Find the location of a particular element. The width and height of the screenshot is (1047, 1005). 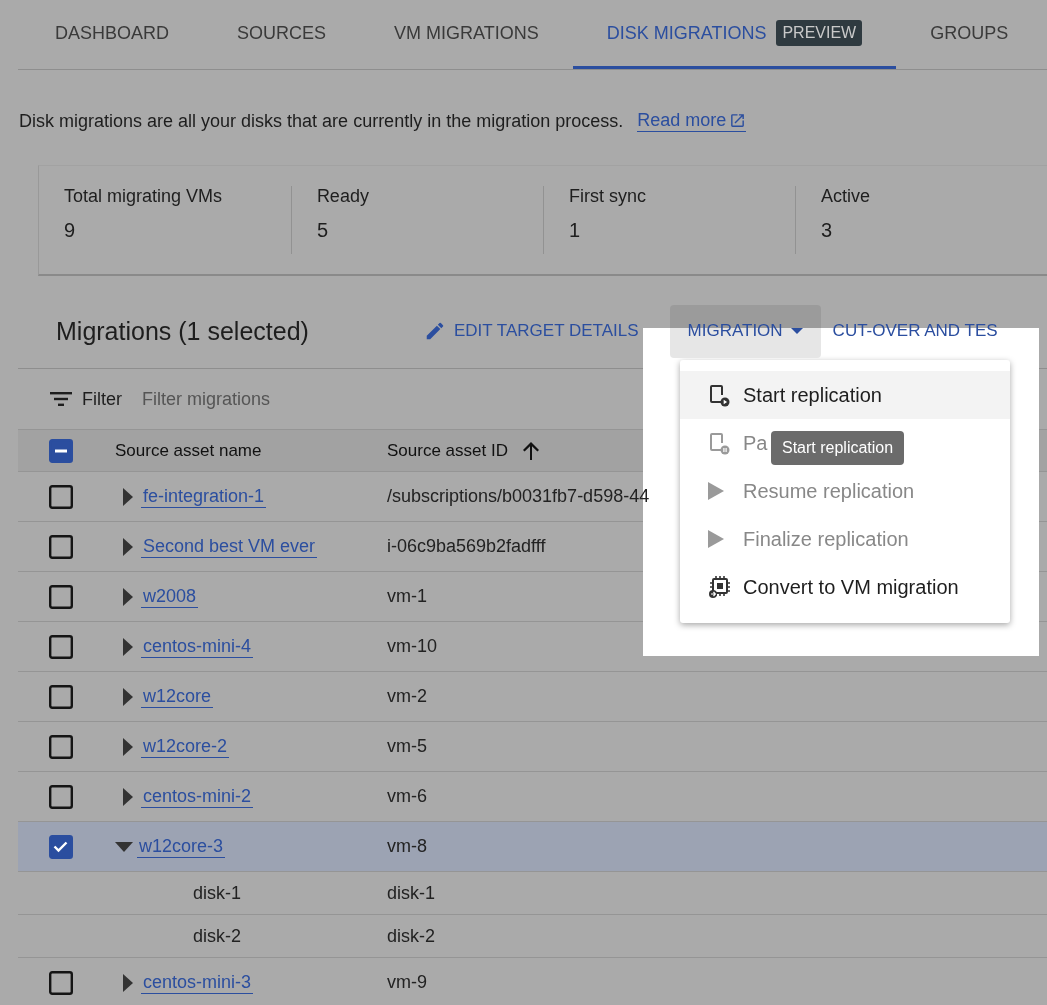

asset-name-link: w12core-3 is located at coordinates (181, 846).